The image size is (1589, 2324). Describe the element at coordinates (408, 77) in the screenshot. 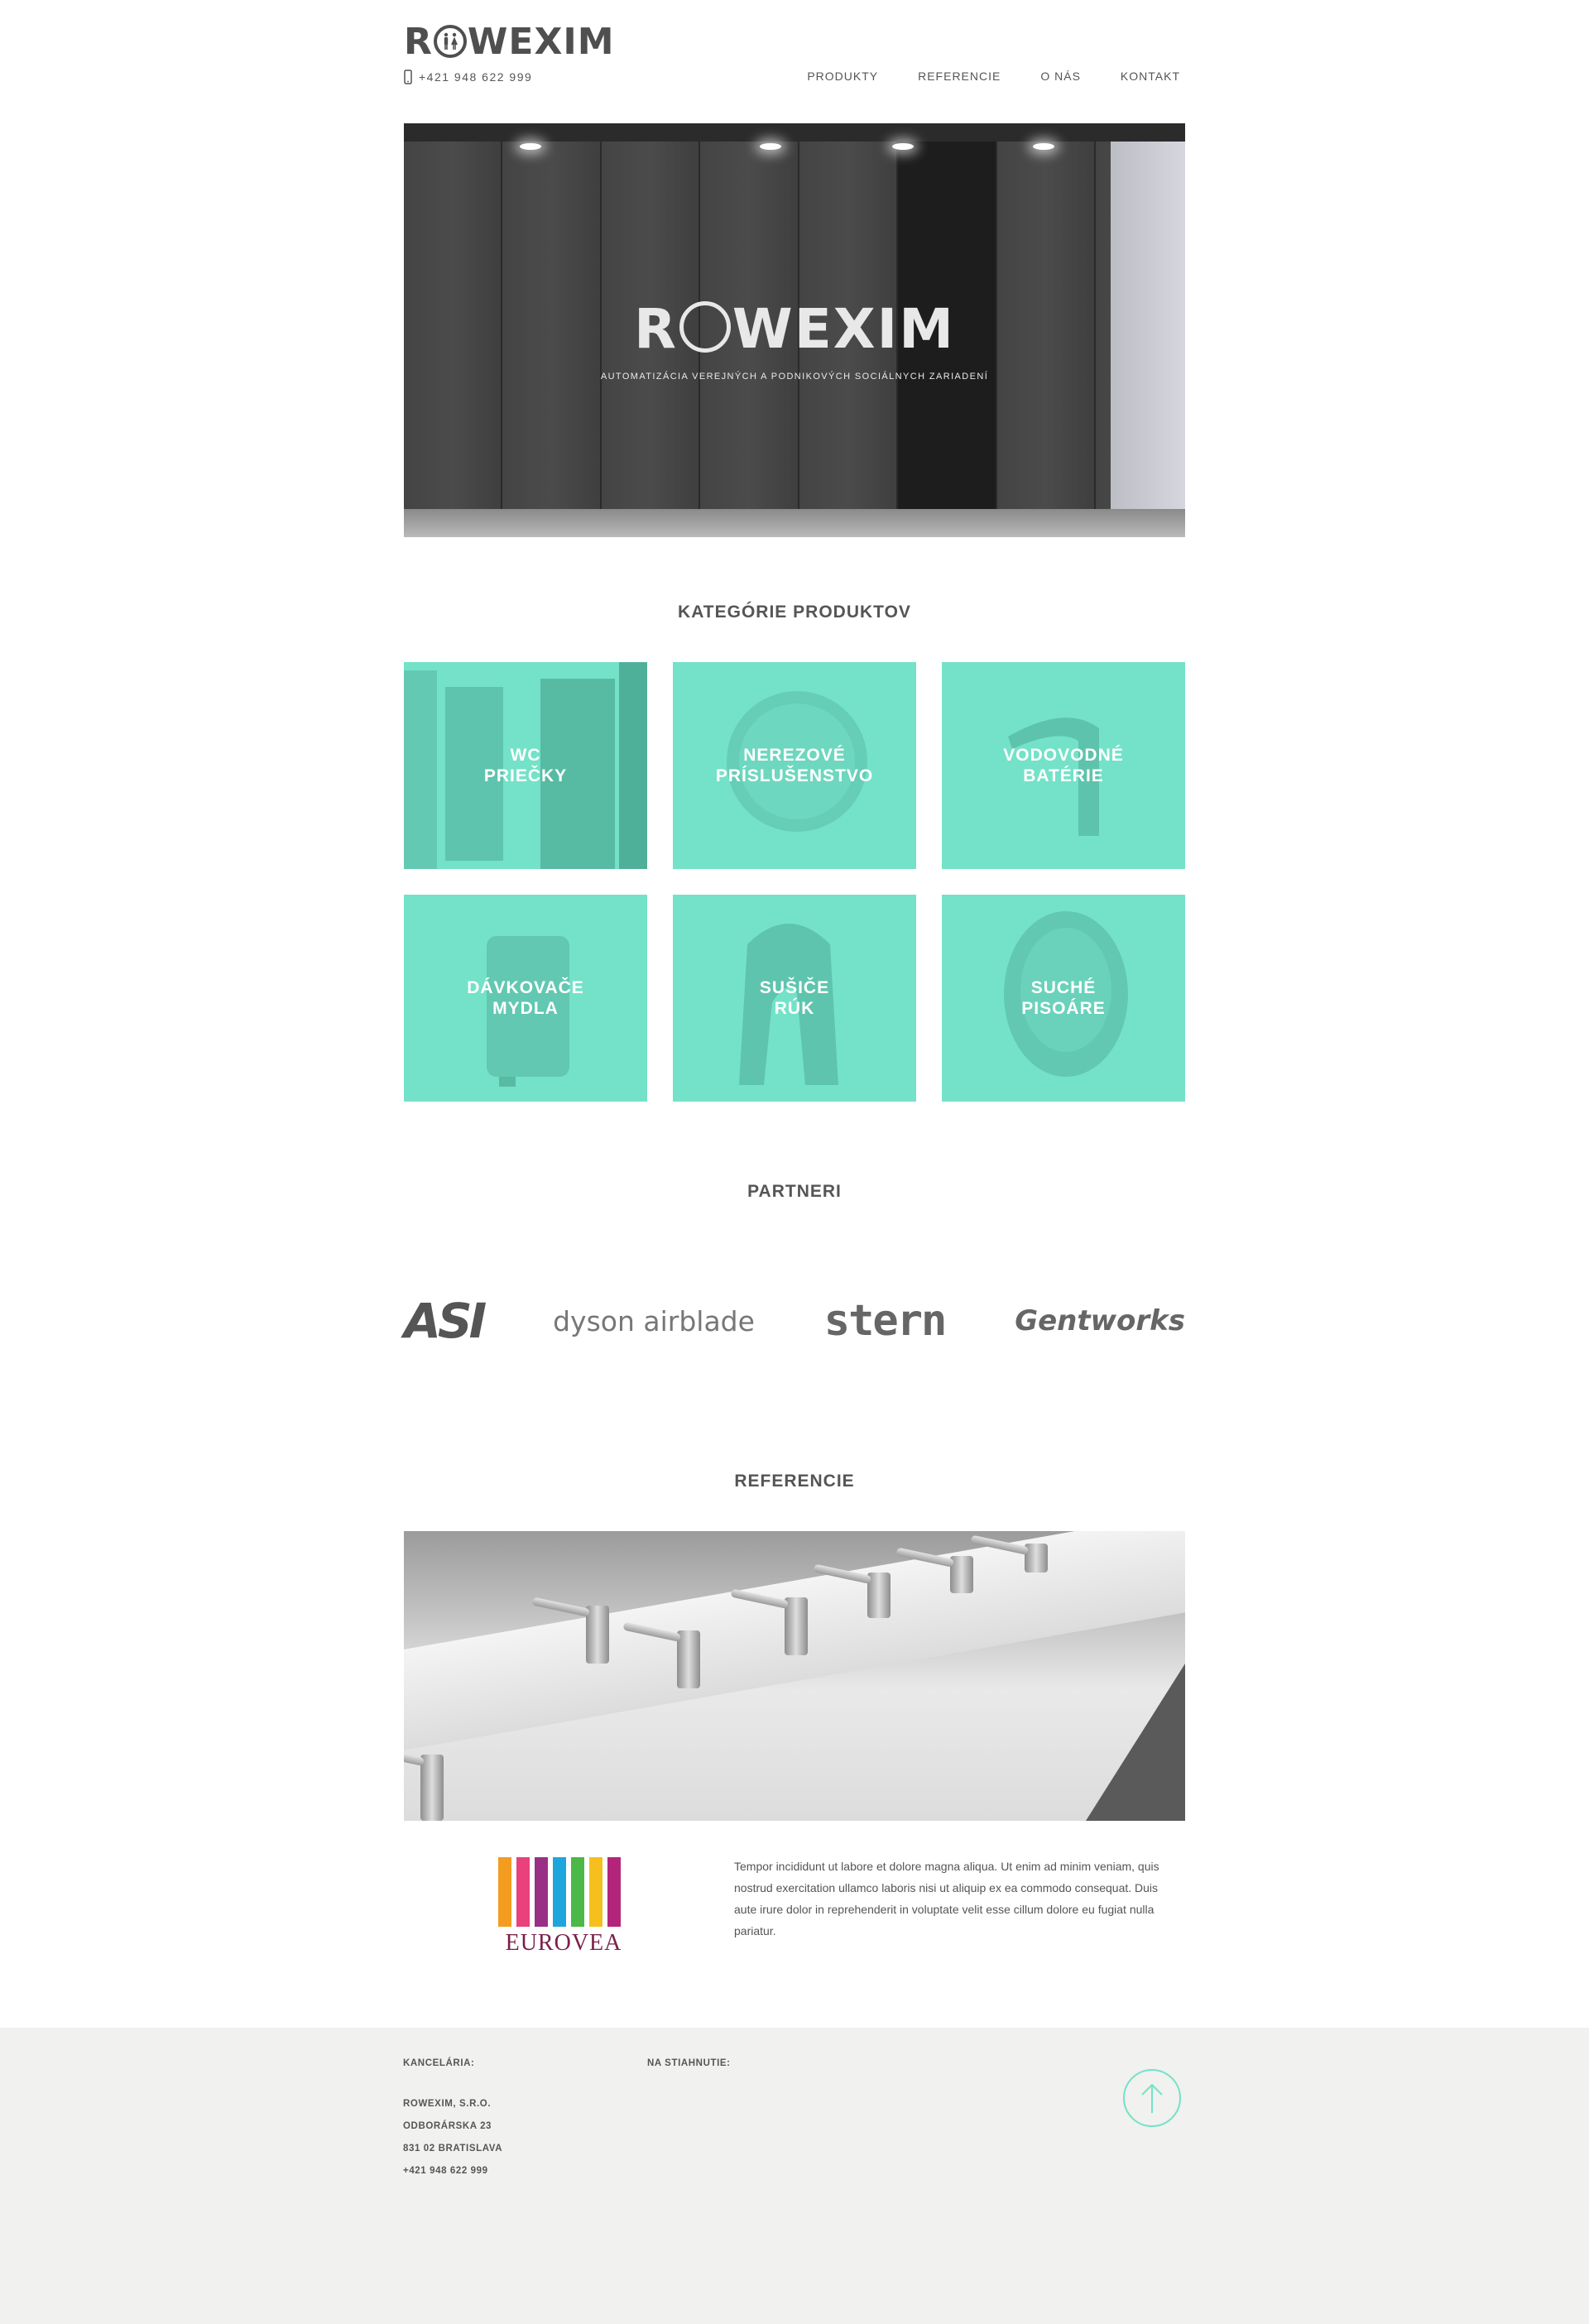

I see `phone-icon` at that location.